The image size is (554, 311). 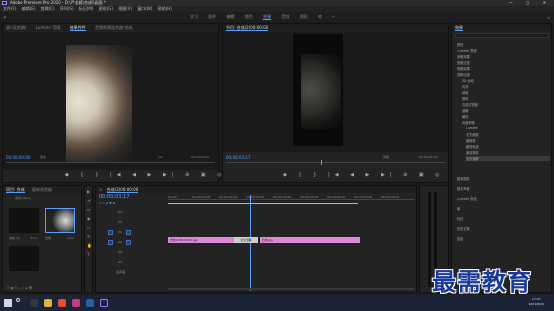 I want to click on fx-cross-zoom: 交叉缩放, so click(x=472, y=134).